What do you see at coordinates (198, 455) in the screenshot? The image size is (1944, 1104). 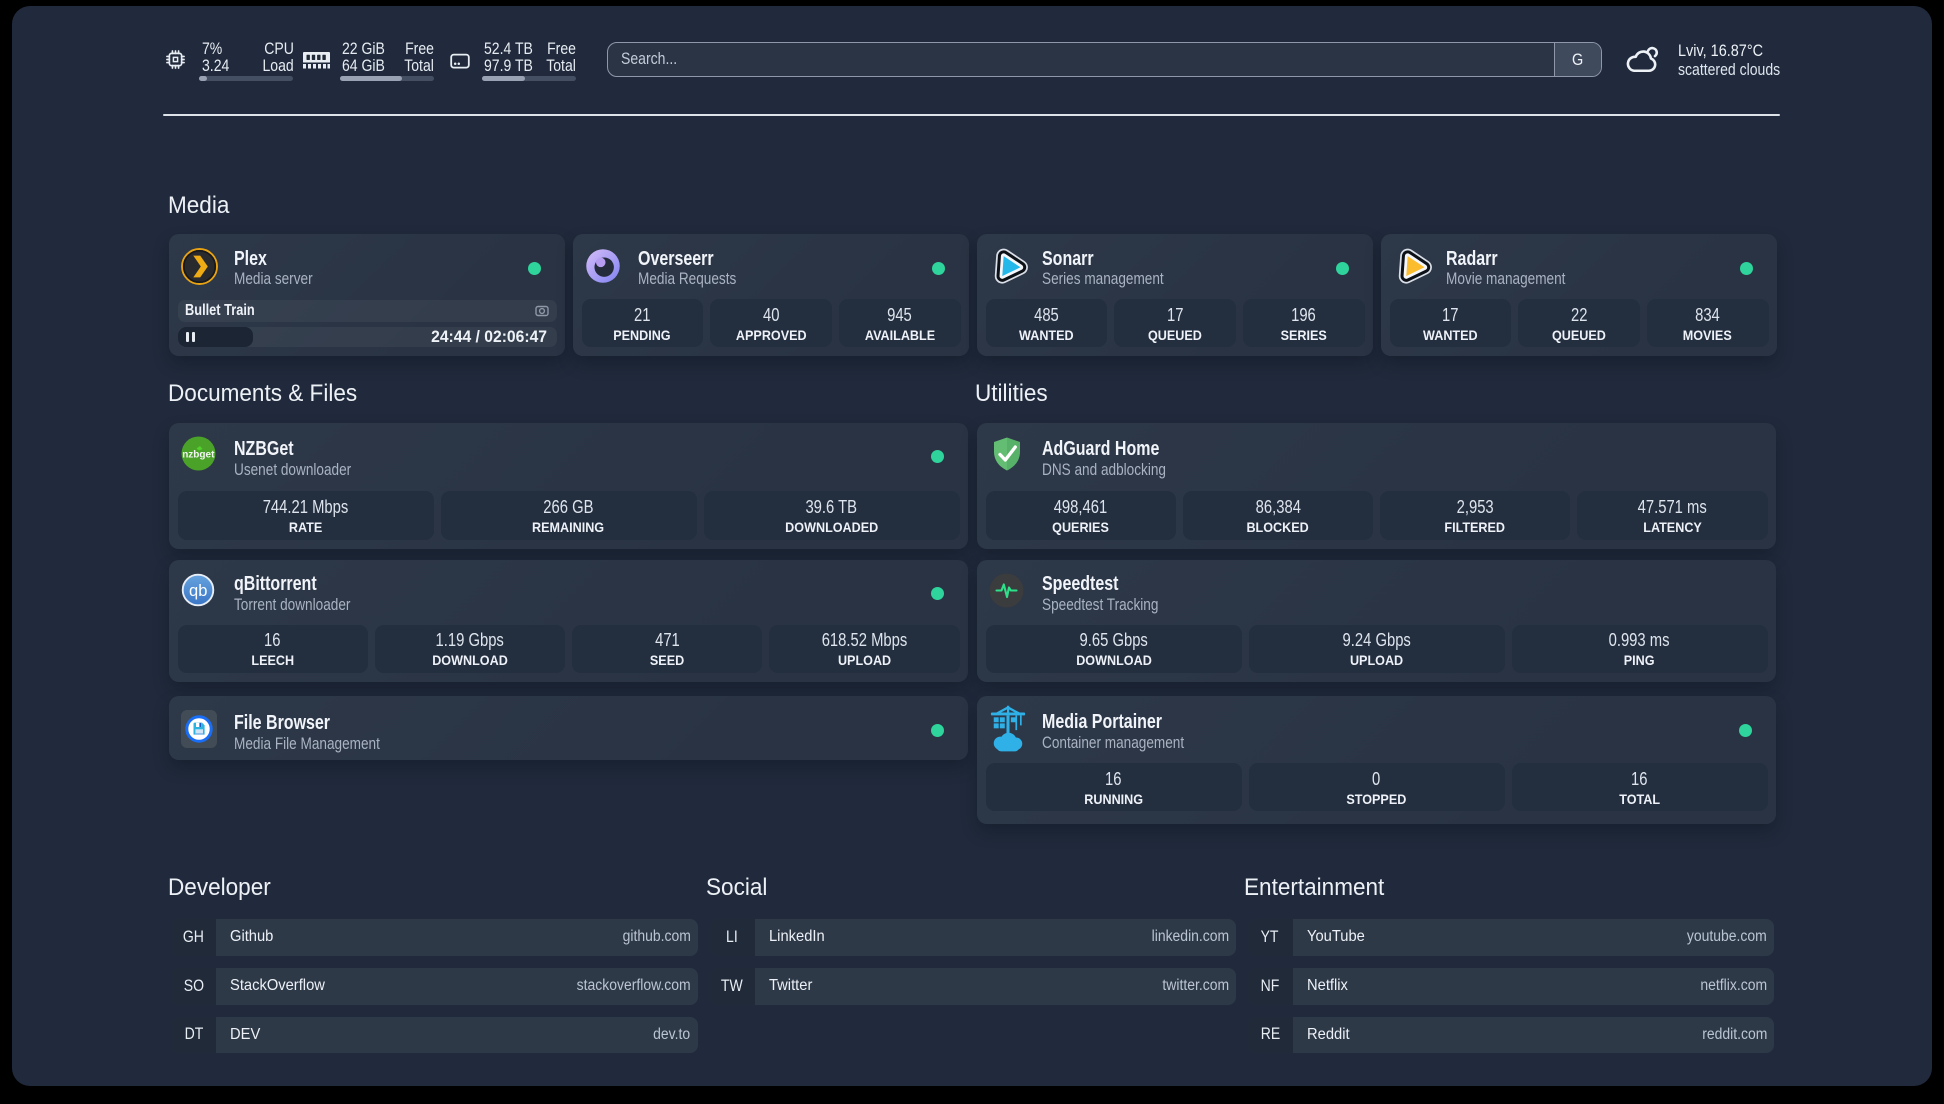 I see `svg-text: nzbget` at bounding box center [198, 455].